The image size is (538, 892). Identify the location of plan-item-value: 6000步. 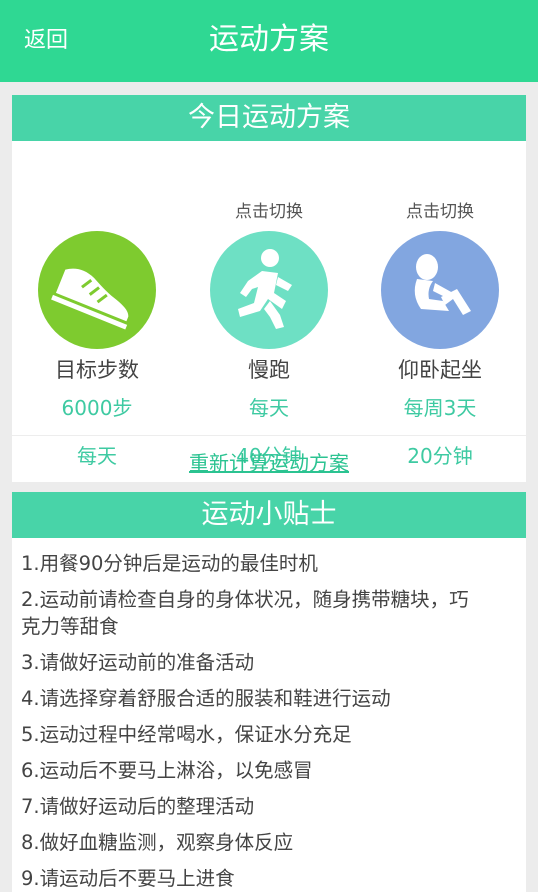
(97, 408).